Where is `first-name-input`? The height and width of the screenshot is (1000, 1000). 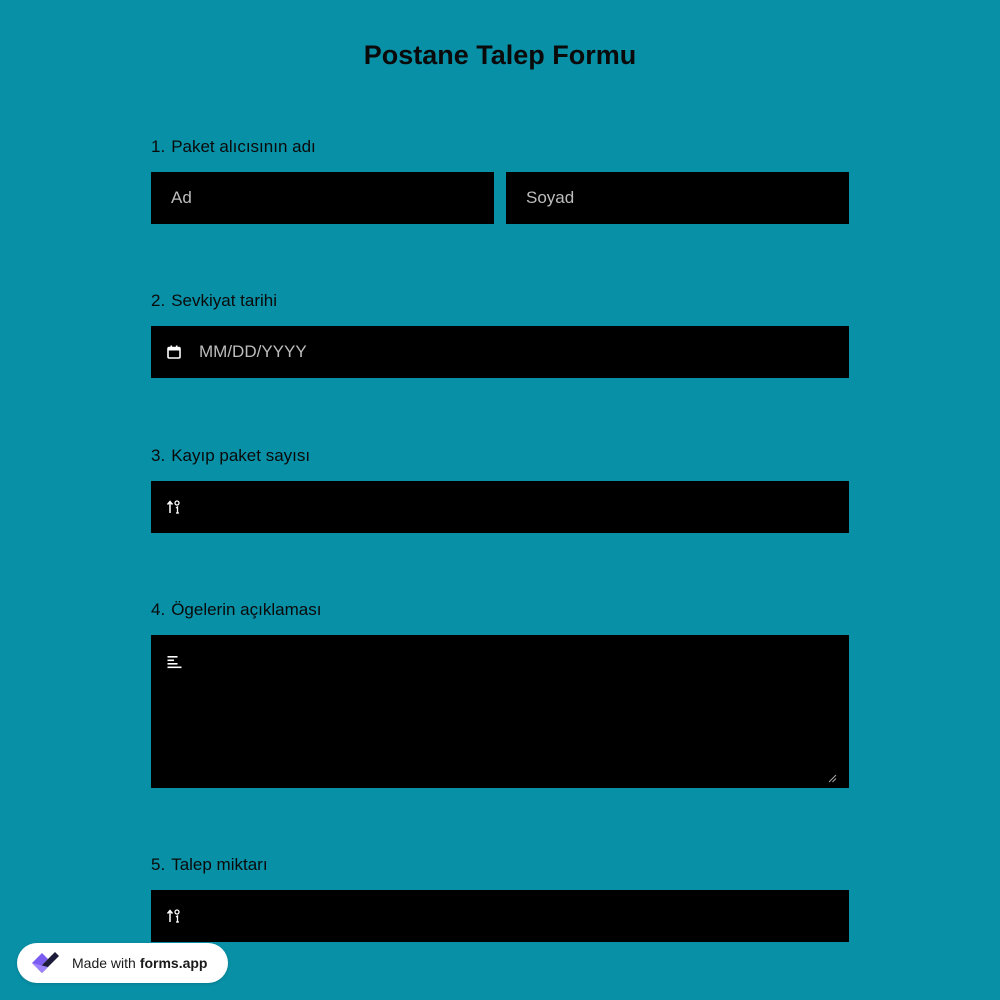 first-name-input is located at coordinates (332, 198).